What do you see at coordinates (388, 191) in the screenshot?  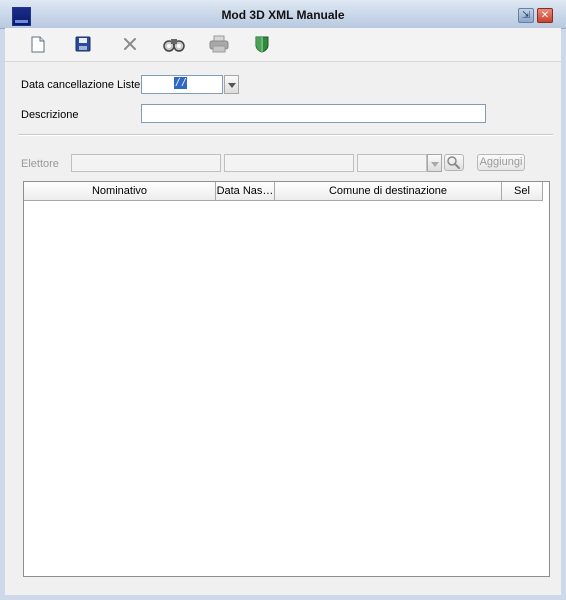 I see `column-header-comune-destinazione: Comune di destinazione` at bounding box center [388, 191].